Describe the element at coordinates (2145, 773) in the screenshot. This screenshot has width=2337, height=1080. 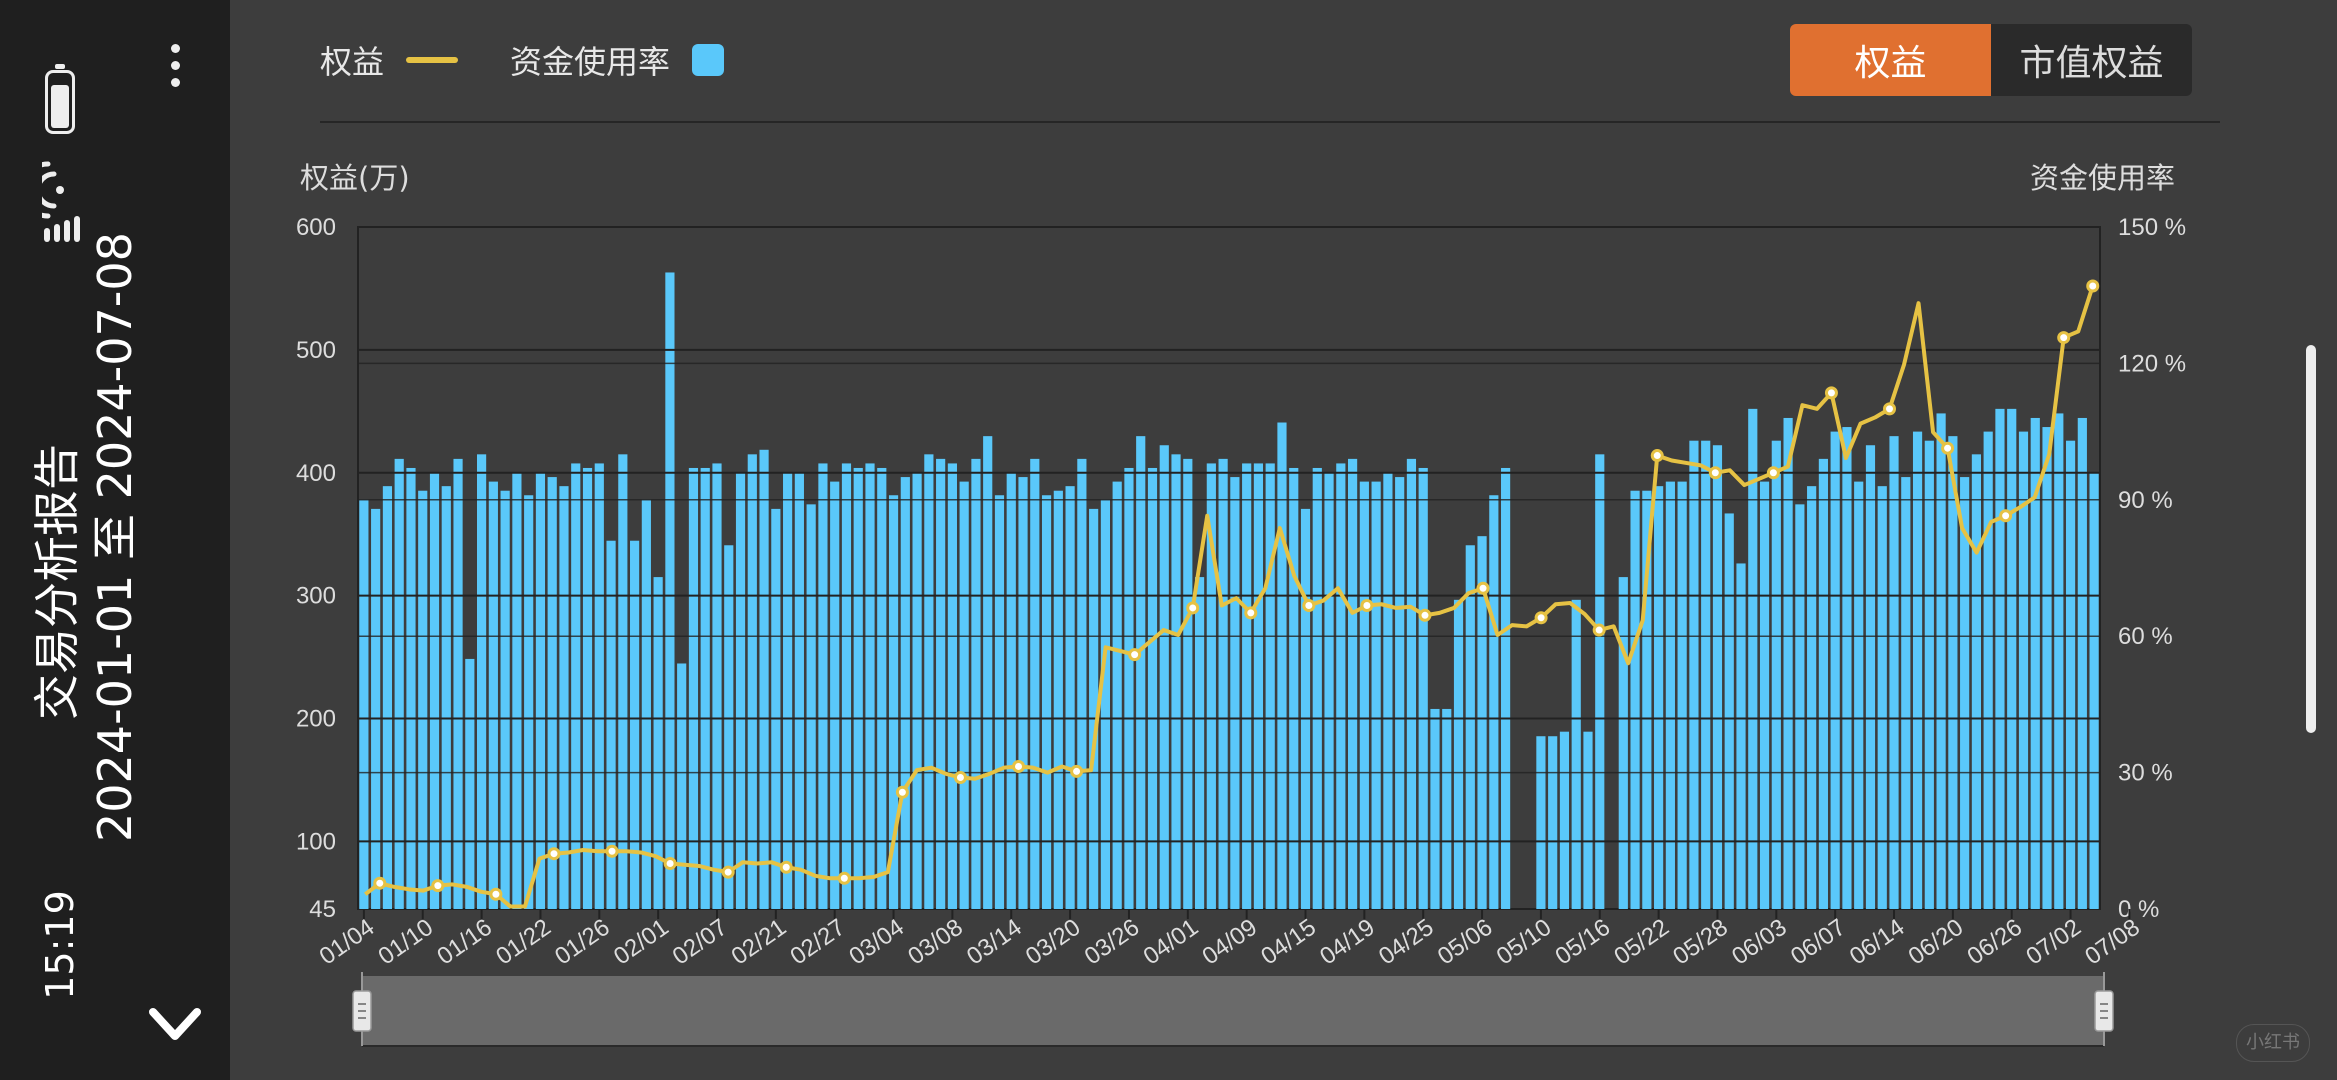
I see `right-tick-label: 30 %` at that location.